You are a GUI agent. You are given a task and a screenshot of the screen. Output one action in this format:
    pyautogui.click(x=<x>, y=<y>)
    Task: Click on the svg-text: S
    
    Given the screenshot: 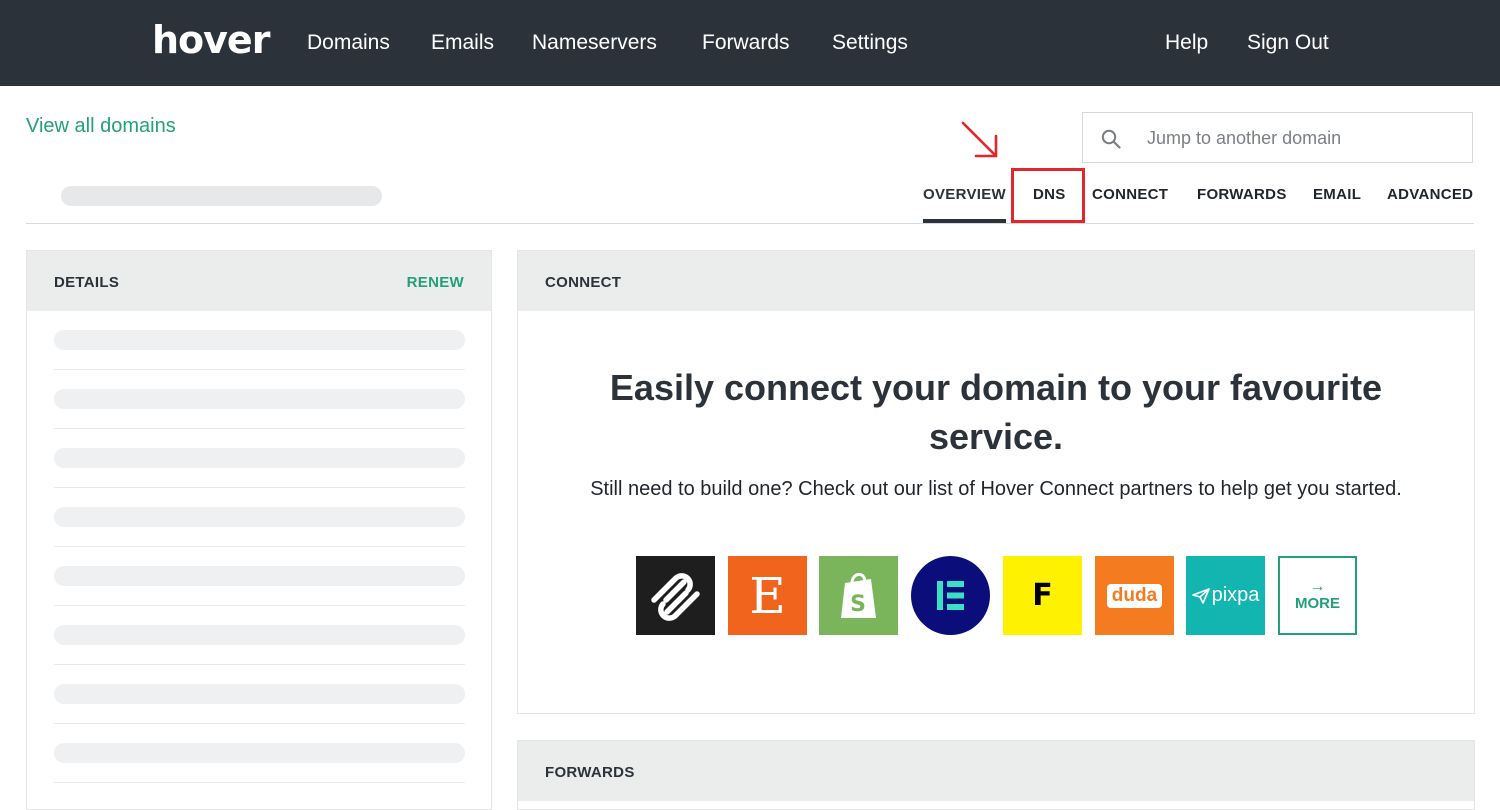 What is the action you would take?
    pyautogui.click(x=858, y=604)
    